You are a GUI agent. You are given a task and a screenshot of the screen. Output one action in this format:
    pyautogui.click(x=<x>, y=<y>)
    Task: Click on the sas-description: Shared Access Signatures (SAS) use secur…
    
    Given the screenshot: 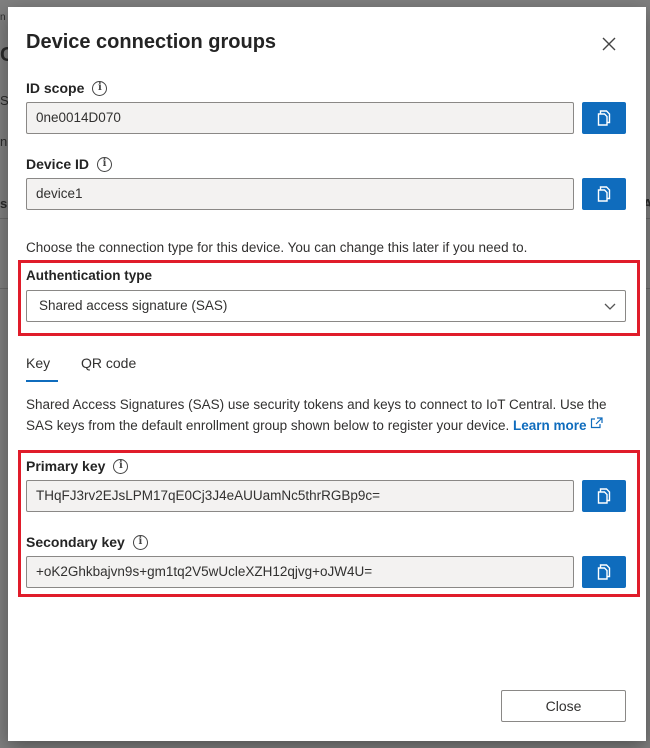 What is the action you would take?
    pyautogui.click(x=326, y=415)
    